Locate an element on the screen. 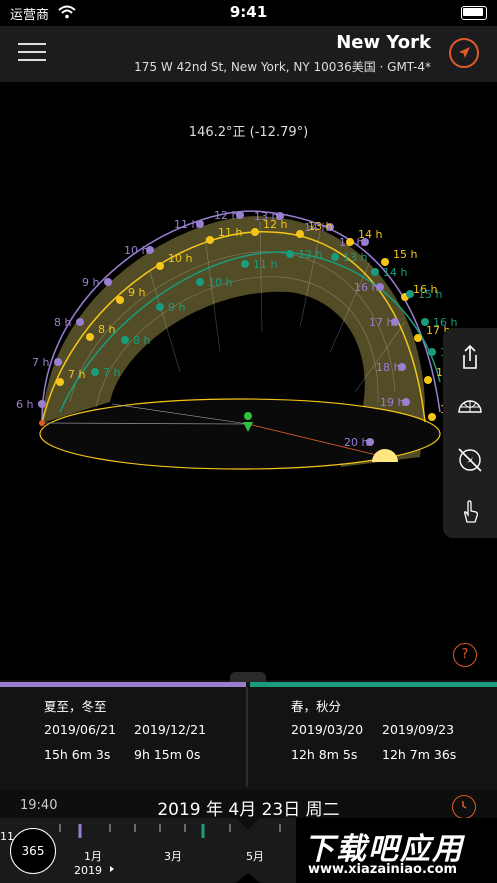  hour-label: 6 h is located at coordinates (24, 404).